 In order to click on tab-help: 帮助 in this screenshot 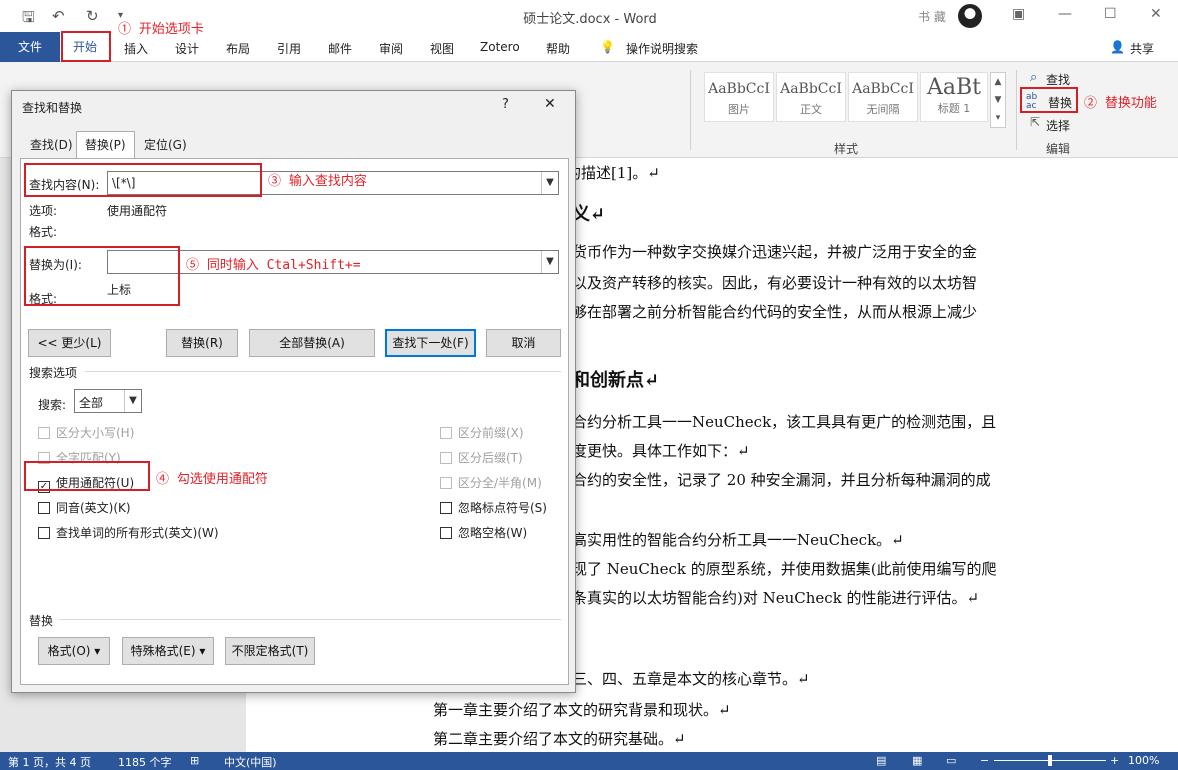, I will do `click(558, 48)`.